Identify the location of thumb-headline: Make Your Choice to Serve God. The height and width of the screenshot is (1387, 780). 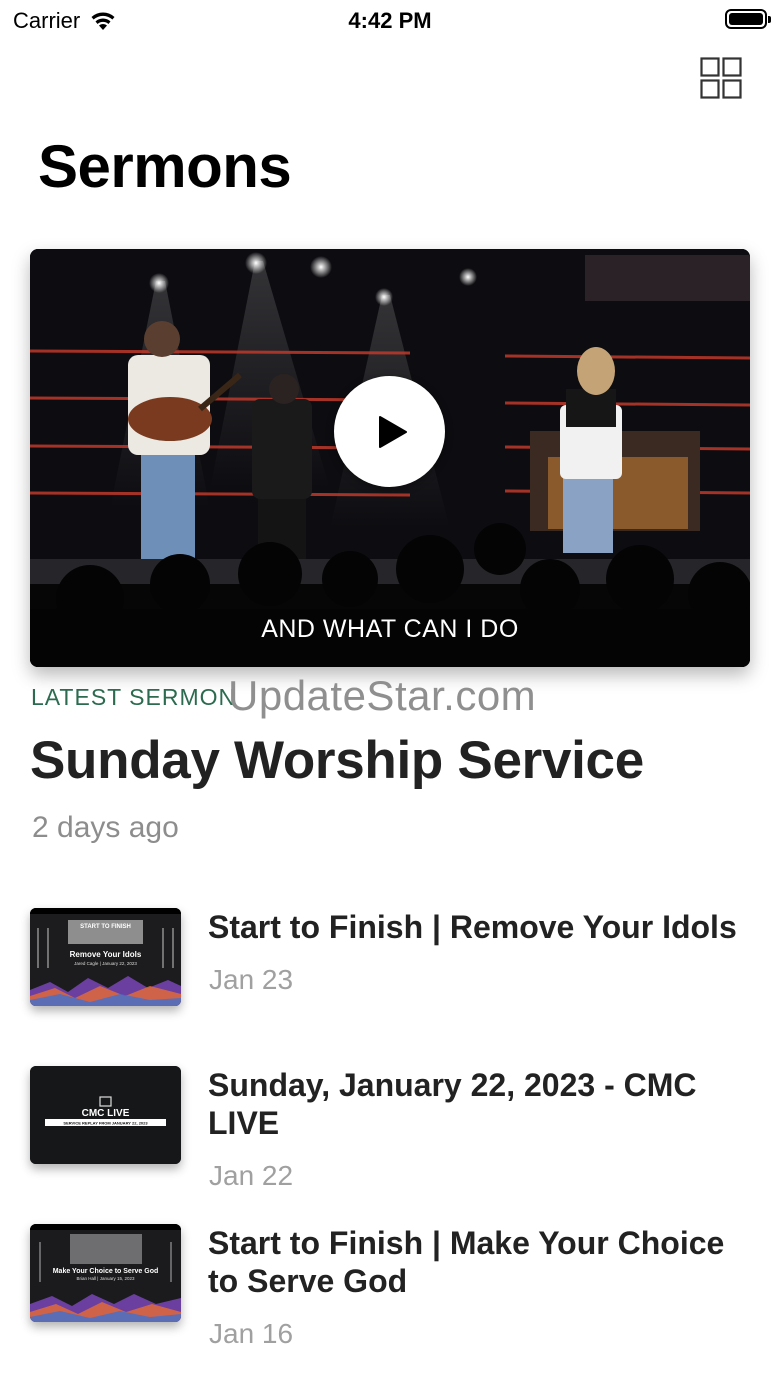
(106, 1271).